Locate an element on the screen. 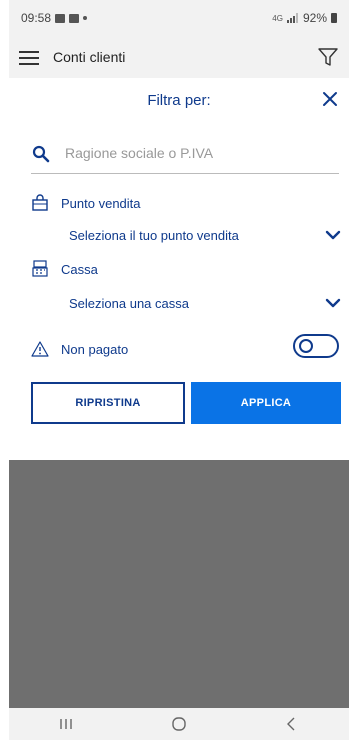 Image resolution: width=358 pixels, height=740 pixels. search-field is located at coordinates (185, 156).